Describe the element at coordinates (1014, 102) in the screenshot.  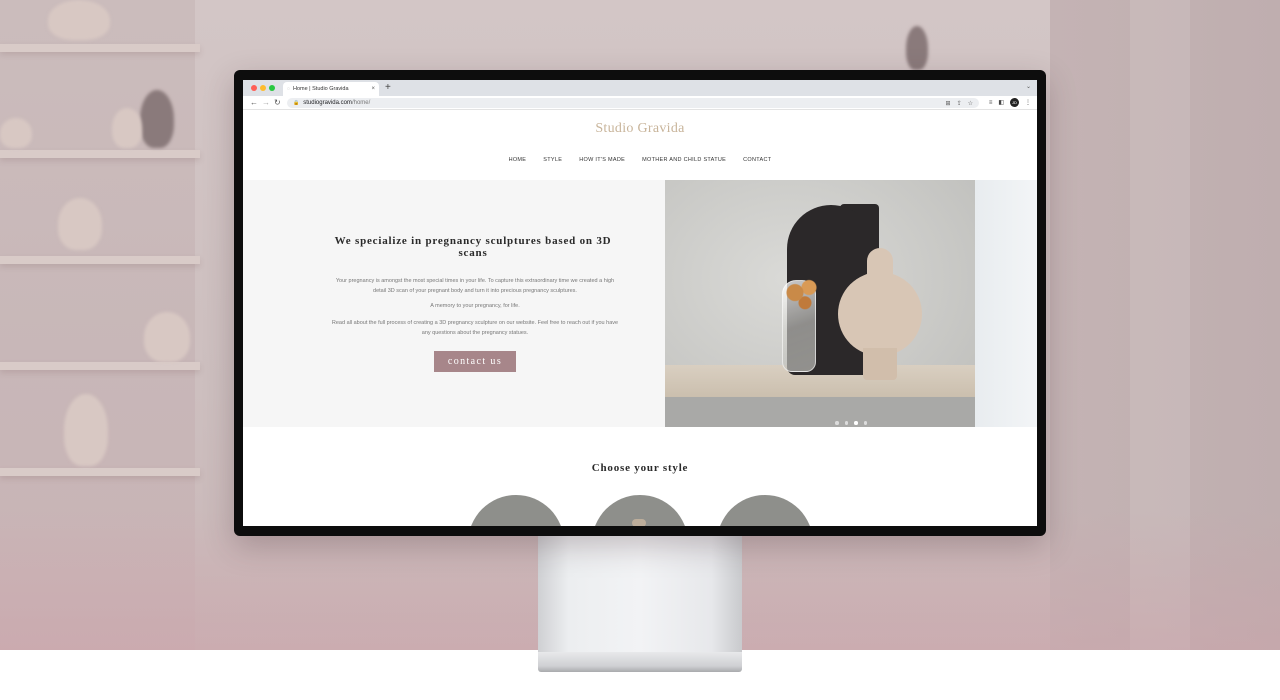
I see `profile-avatar: JD` at that location.